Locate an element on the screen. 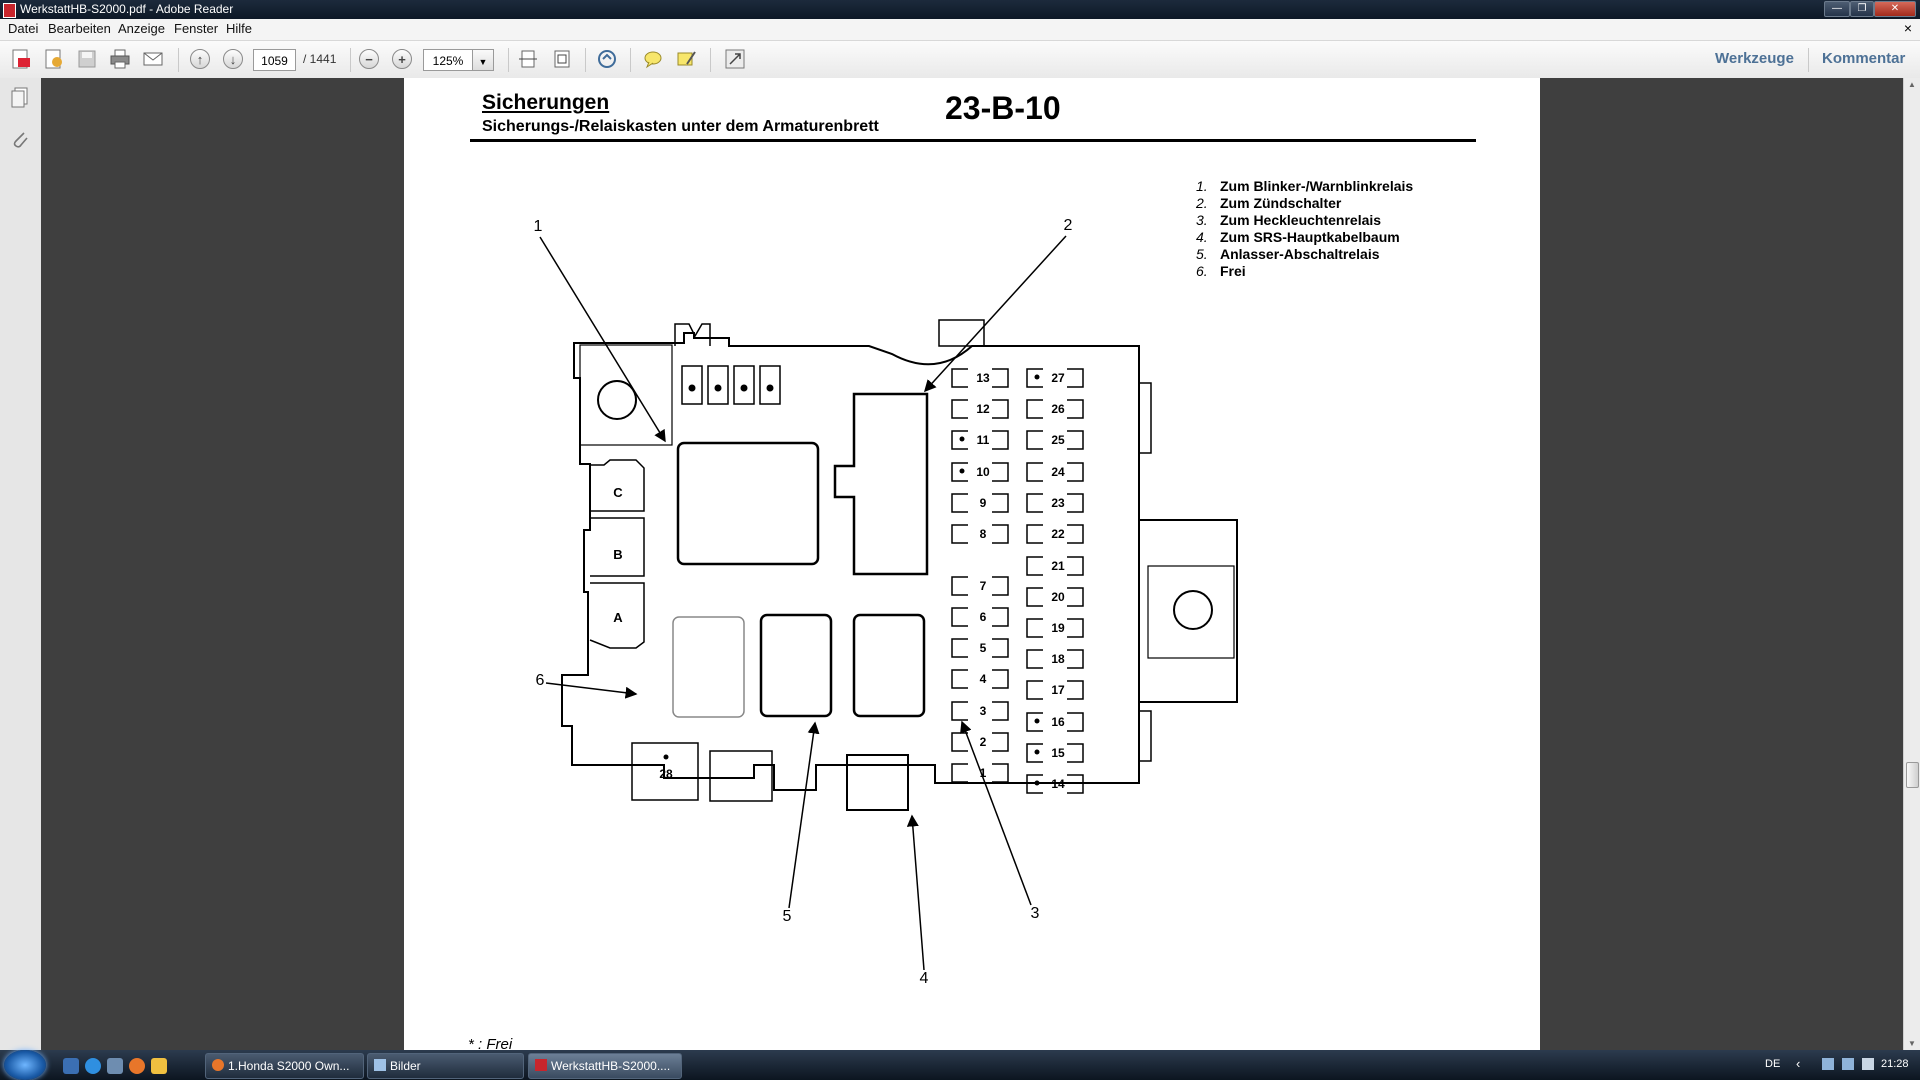  fuse-13: 13 is located at coordinates (980, 378).